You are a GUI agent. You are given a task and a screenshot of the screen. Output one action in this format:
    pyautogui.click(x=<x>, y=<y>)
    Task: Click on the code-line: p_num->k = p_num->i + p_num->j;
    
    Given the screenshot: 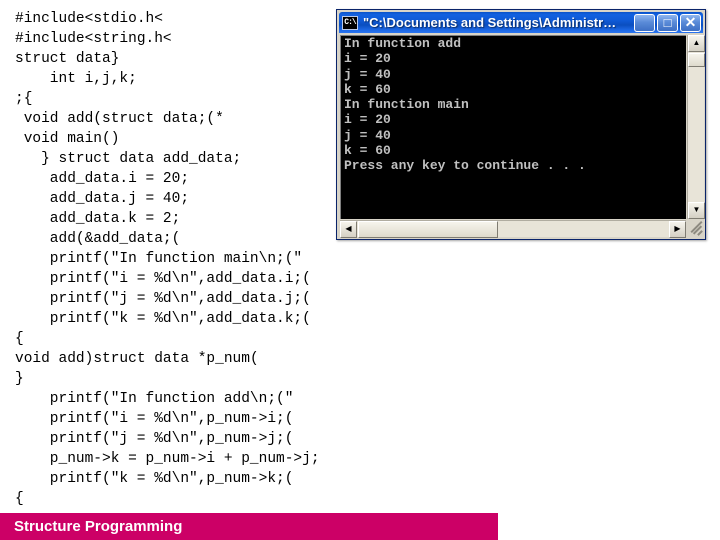 What is the action you would take?
    pyautogui.click(x=184, y=459)
    